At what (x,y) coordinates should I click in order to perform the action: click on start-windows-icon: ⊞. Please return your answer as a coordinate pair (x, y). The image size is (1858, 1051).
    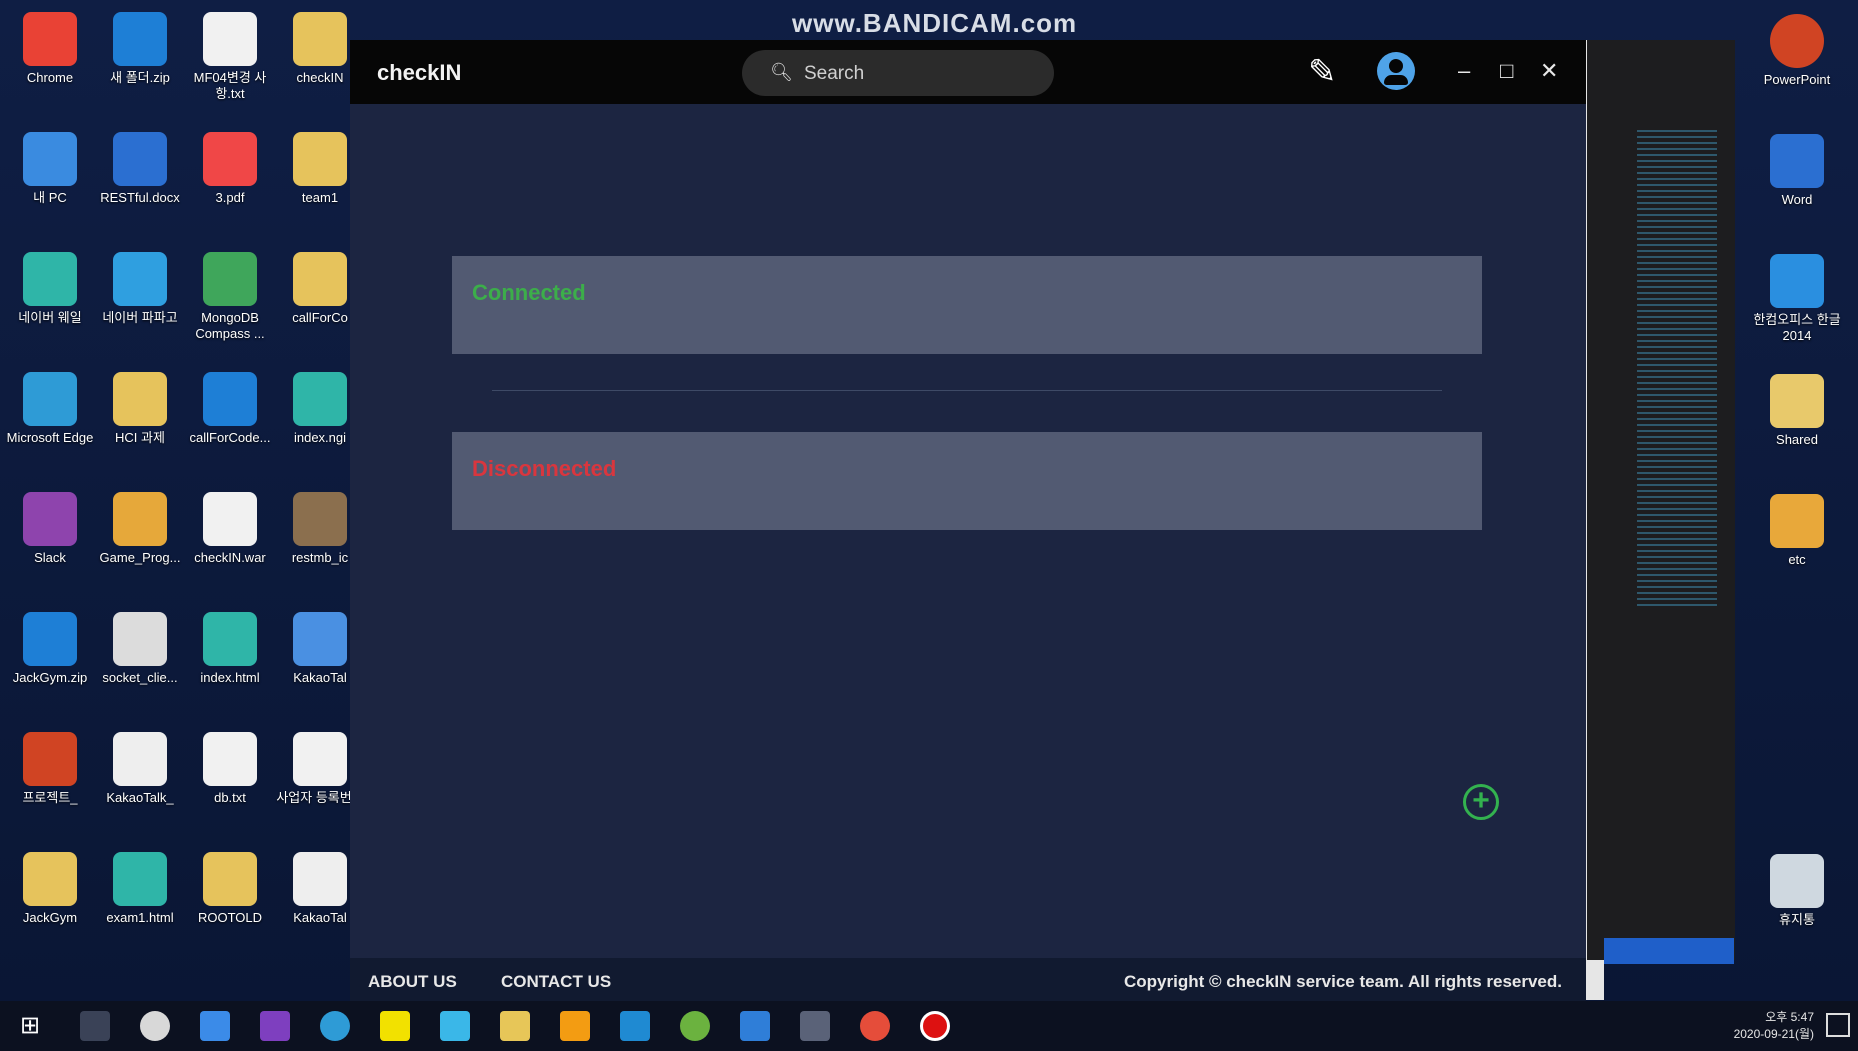
    Looking at the image, I should click on (35, 1026).